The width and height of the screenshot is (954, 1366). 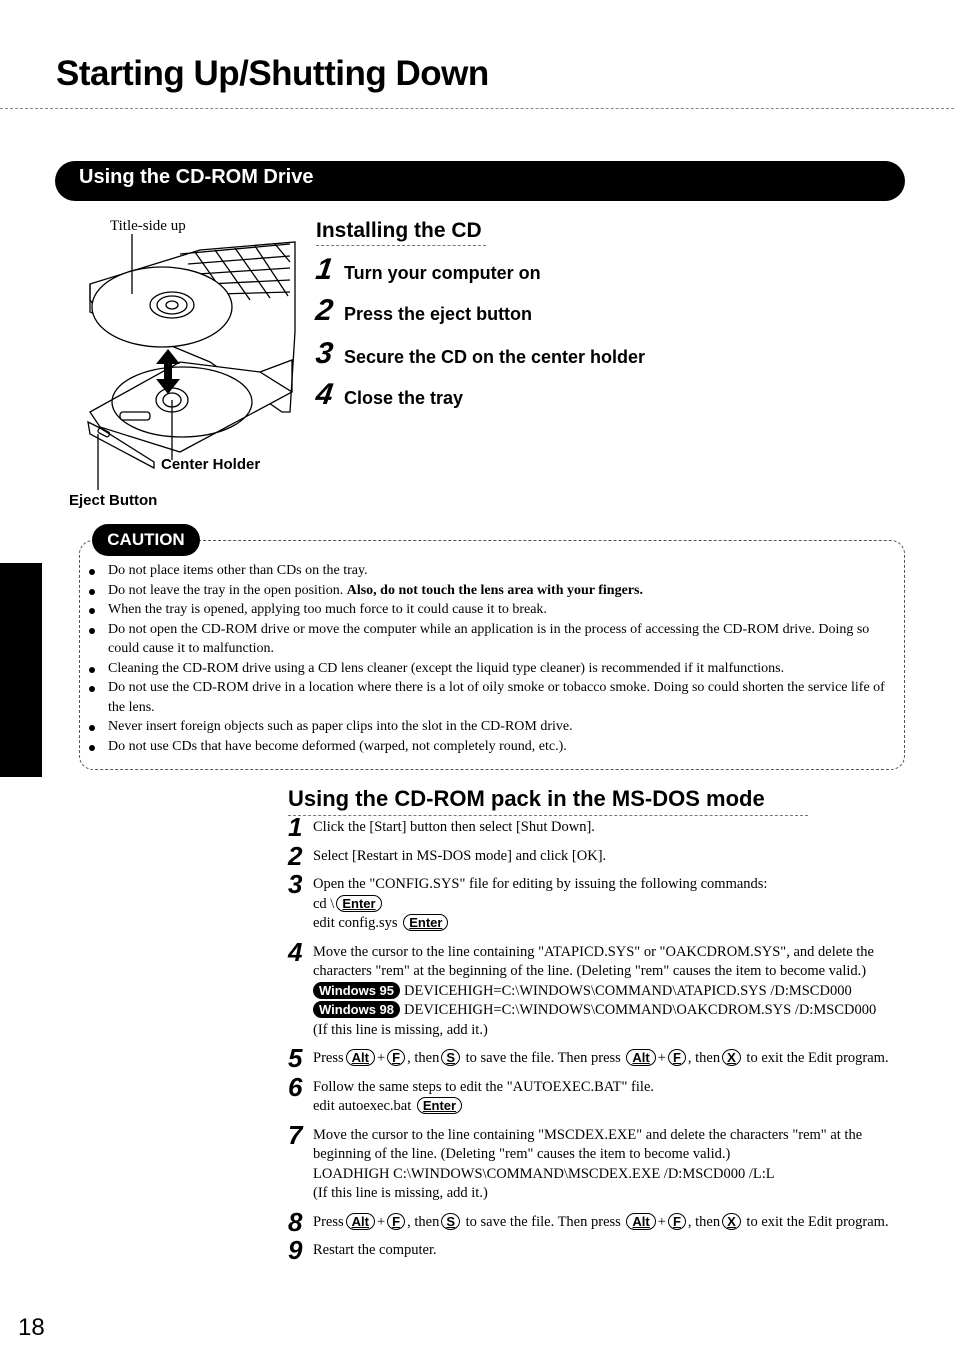 I want to click on installing-heading: Installing the CD, so click(x=401, y=232).